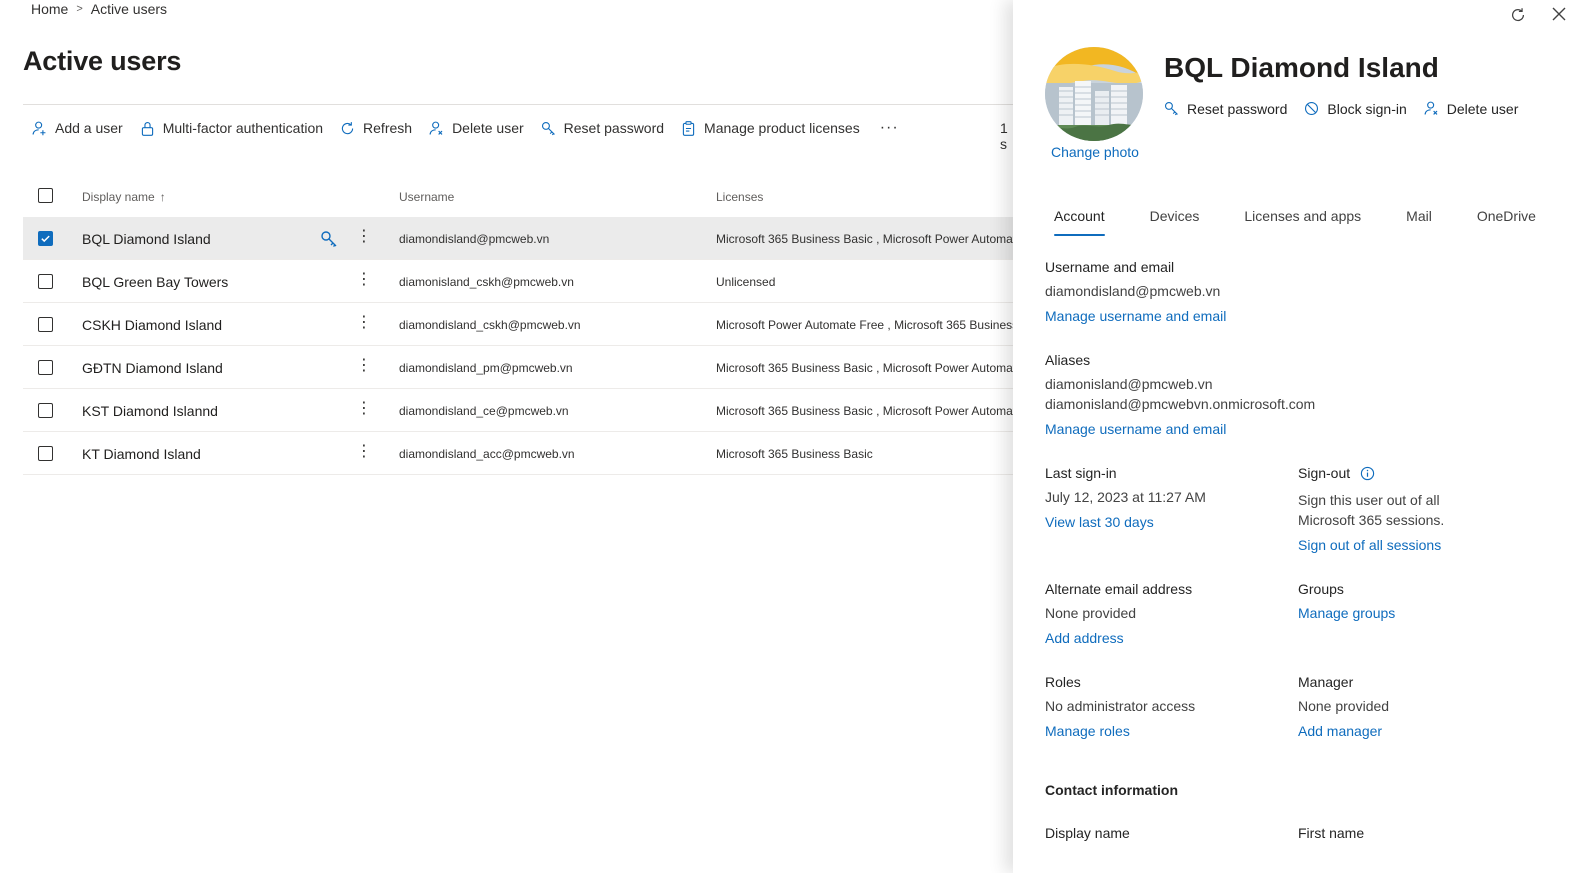 Image resolution: width=1583 pixels, height=873 pixels. I want to click on manage-groups-link: Manage groups, so click(1346, 613).